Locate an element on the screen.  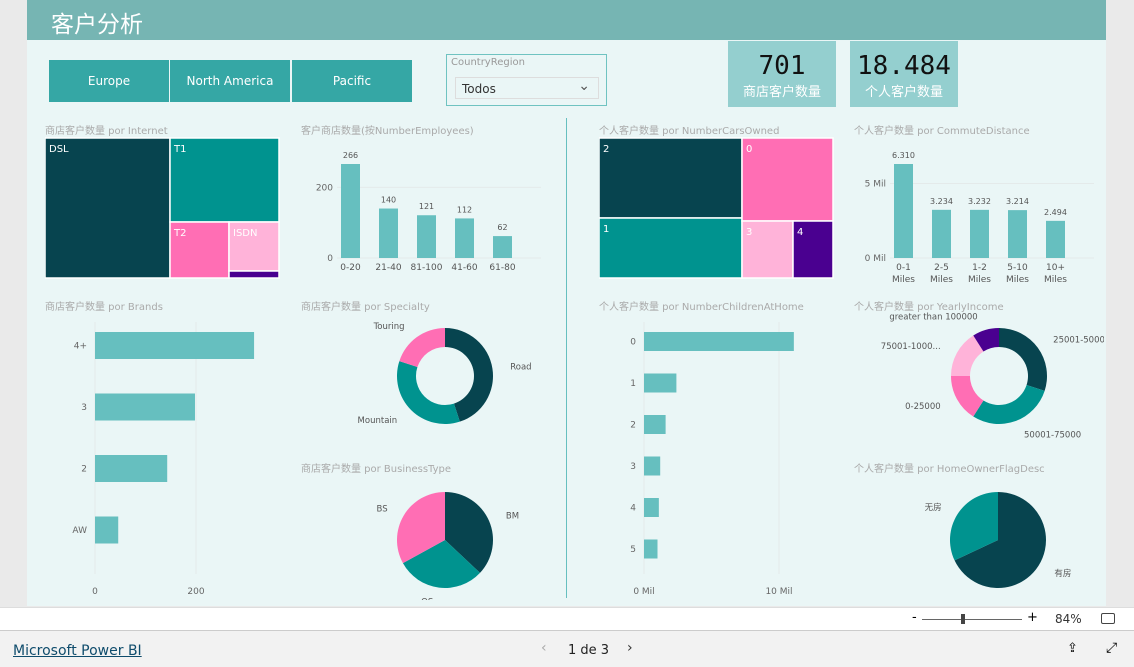
zoom-level: 84% is located at coordinates (1068, 619).